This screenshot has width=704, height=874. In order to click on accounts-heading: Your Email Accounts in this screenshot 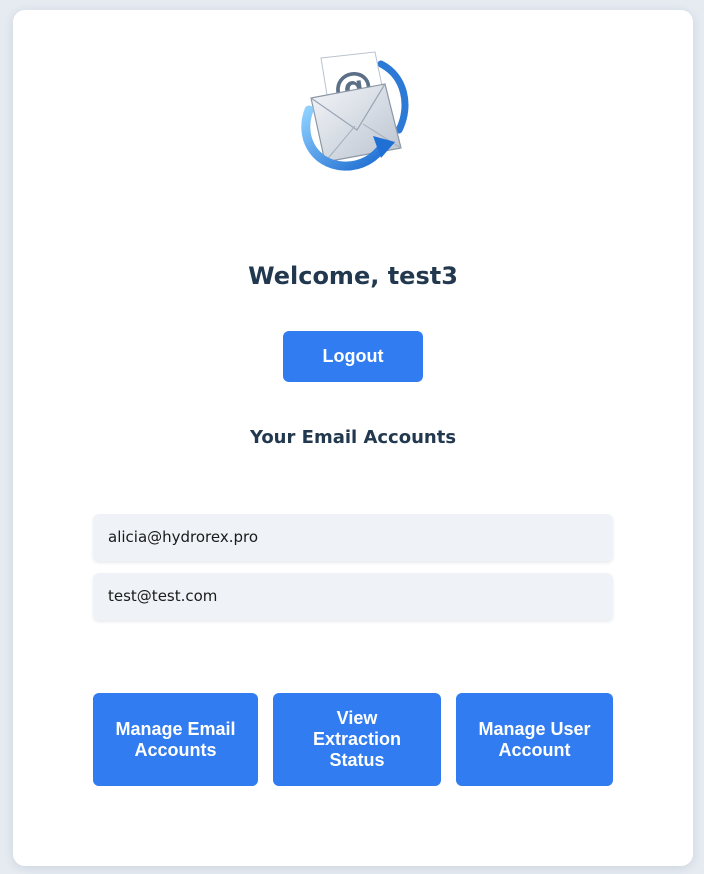, I will do `click(353, 437)`.